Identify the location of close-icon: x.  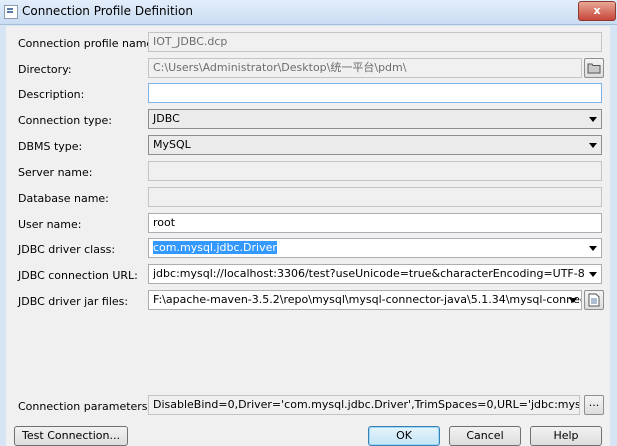
(597, 10).